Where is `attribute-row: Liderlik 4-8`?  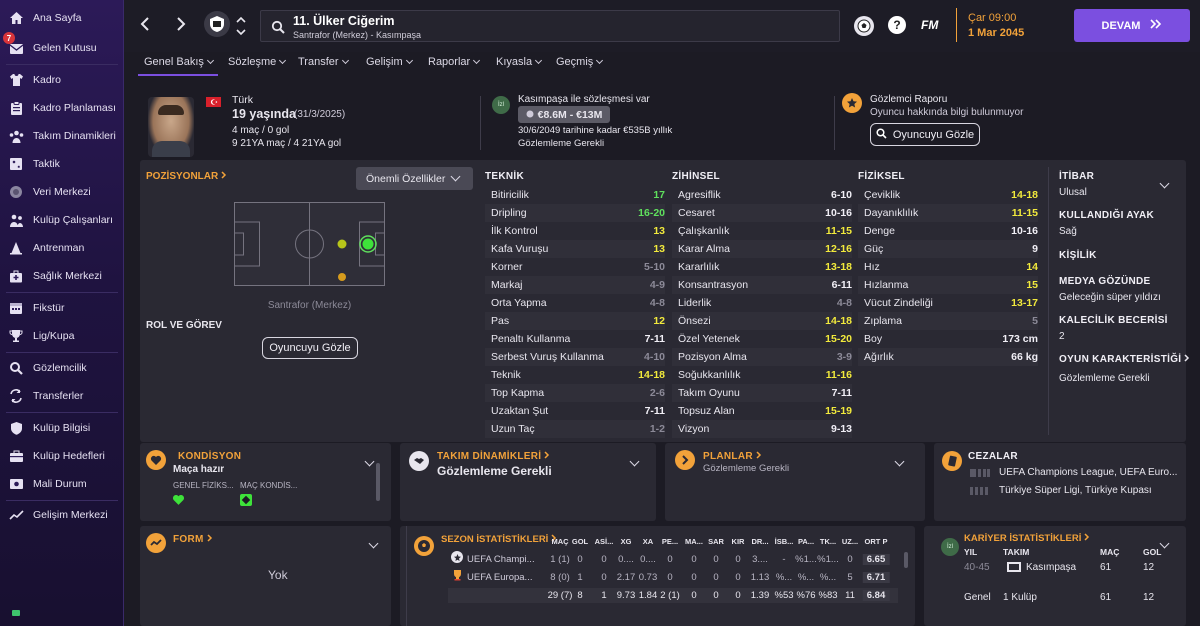 attribute-row: Liderlik 4-8 is located at coordinates (762, 303).